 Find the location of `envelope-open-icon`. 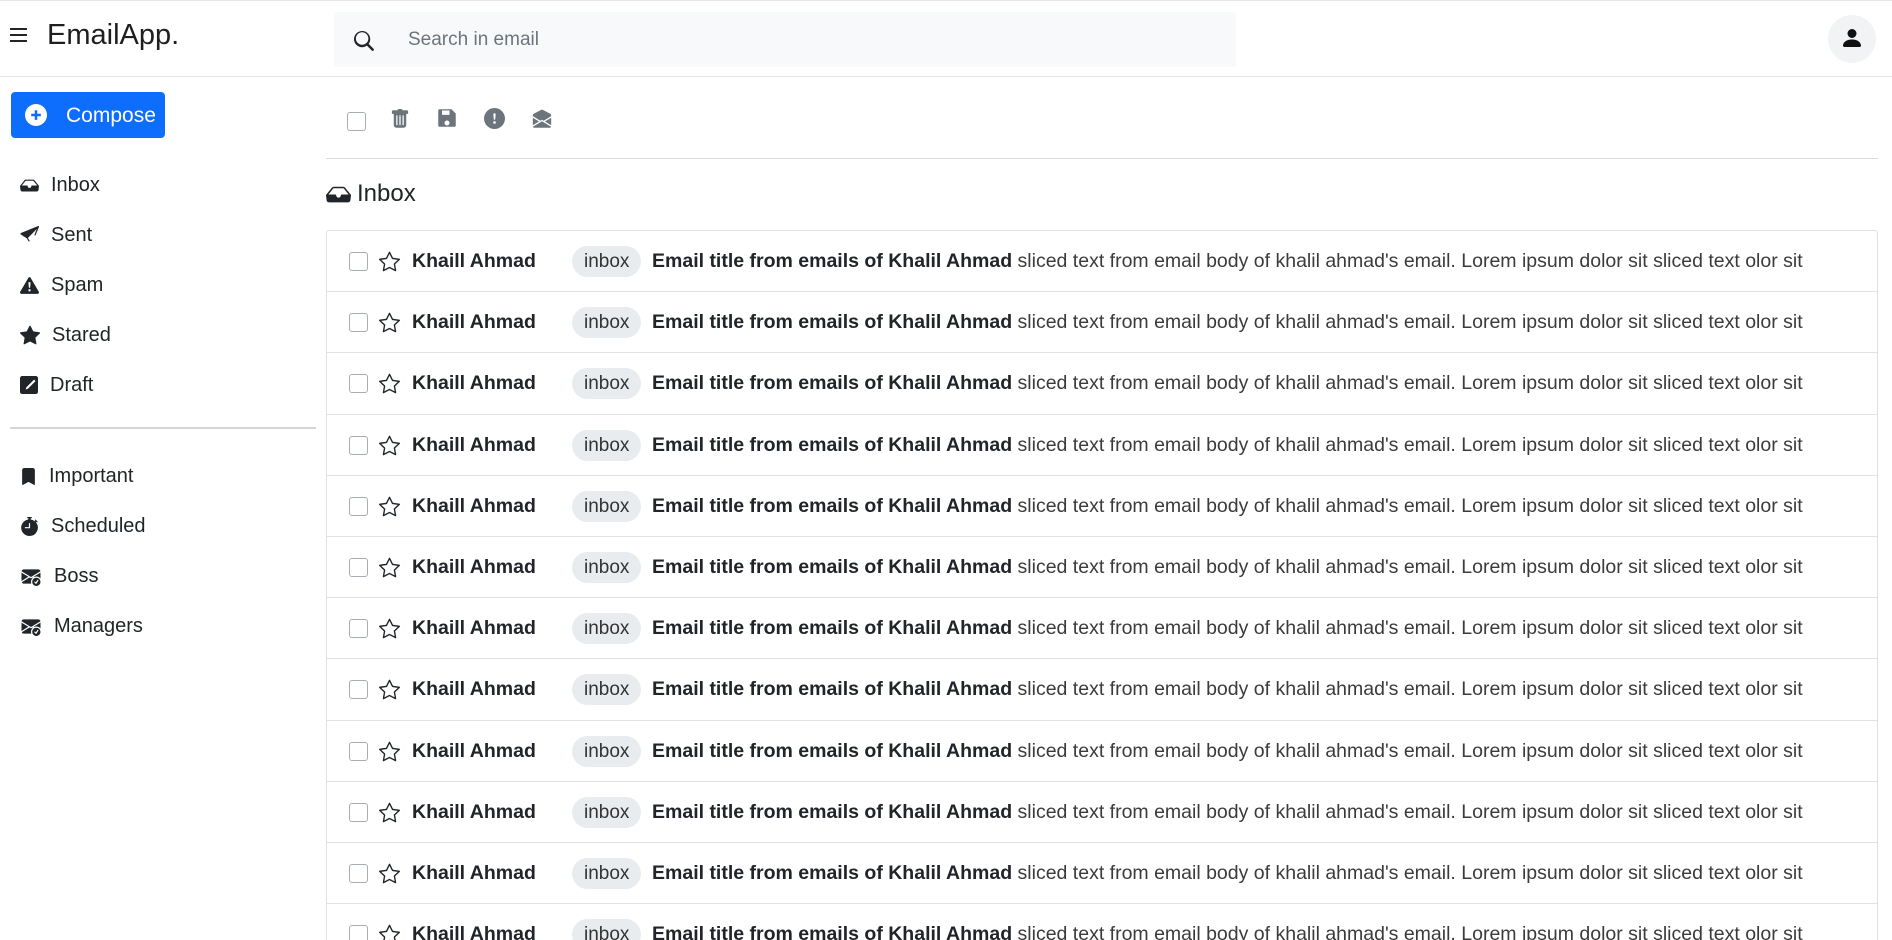

envelope-open-icon is located at coordinates (542, 118).